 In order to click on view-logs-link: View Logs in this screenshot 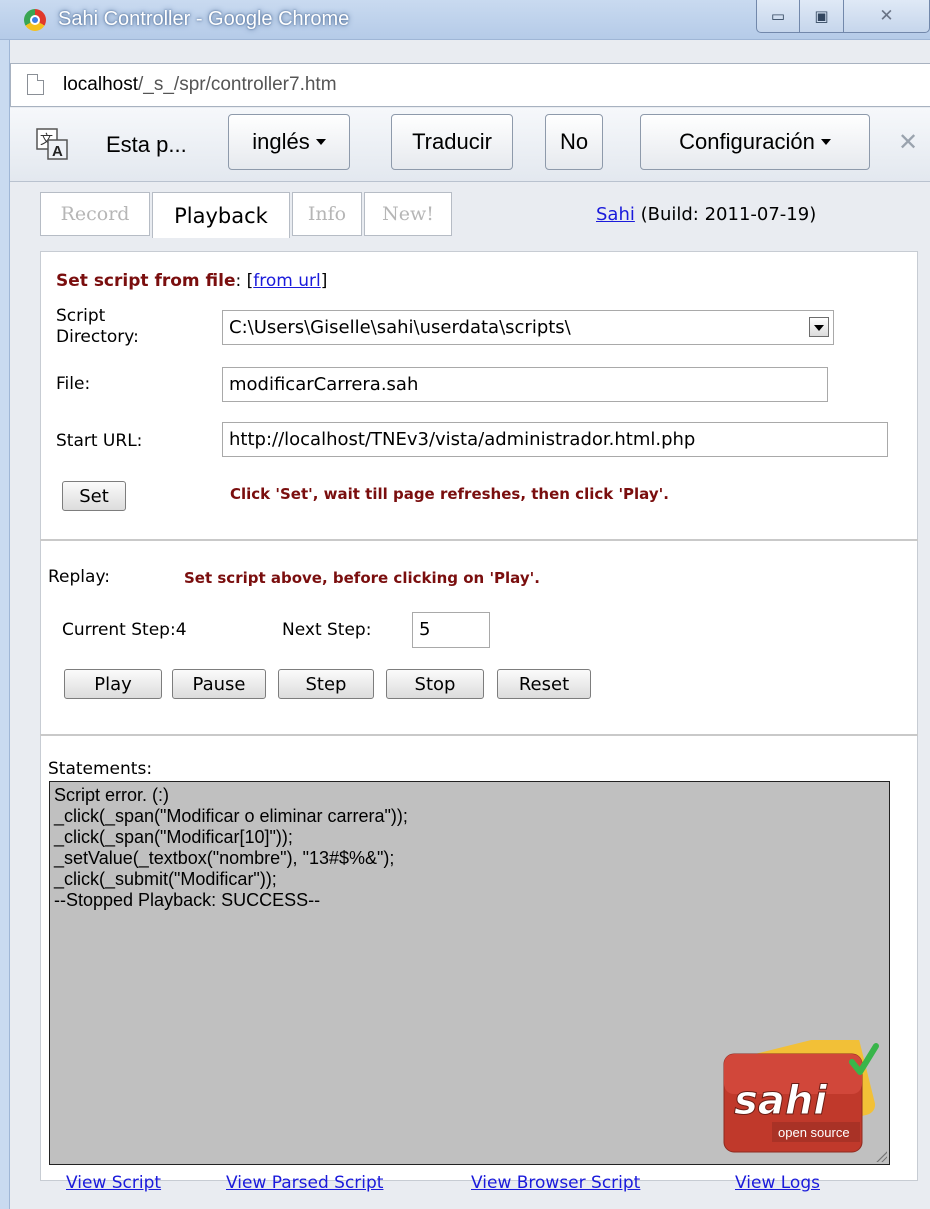, I will do `click(777, 1183)`.